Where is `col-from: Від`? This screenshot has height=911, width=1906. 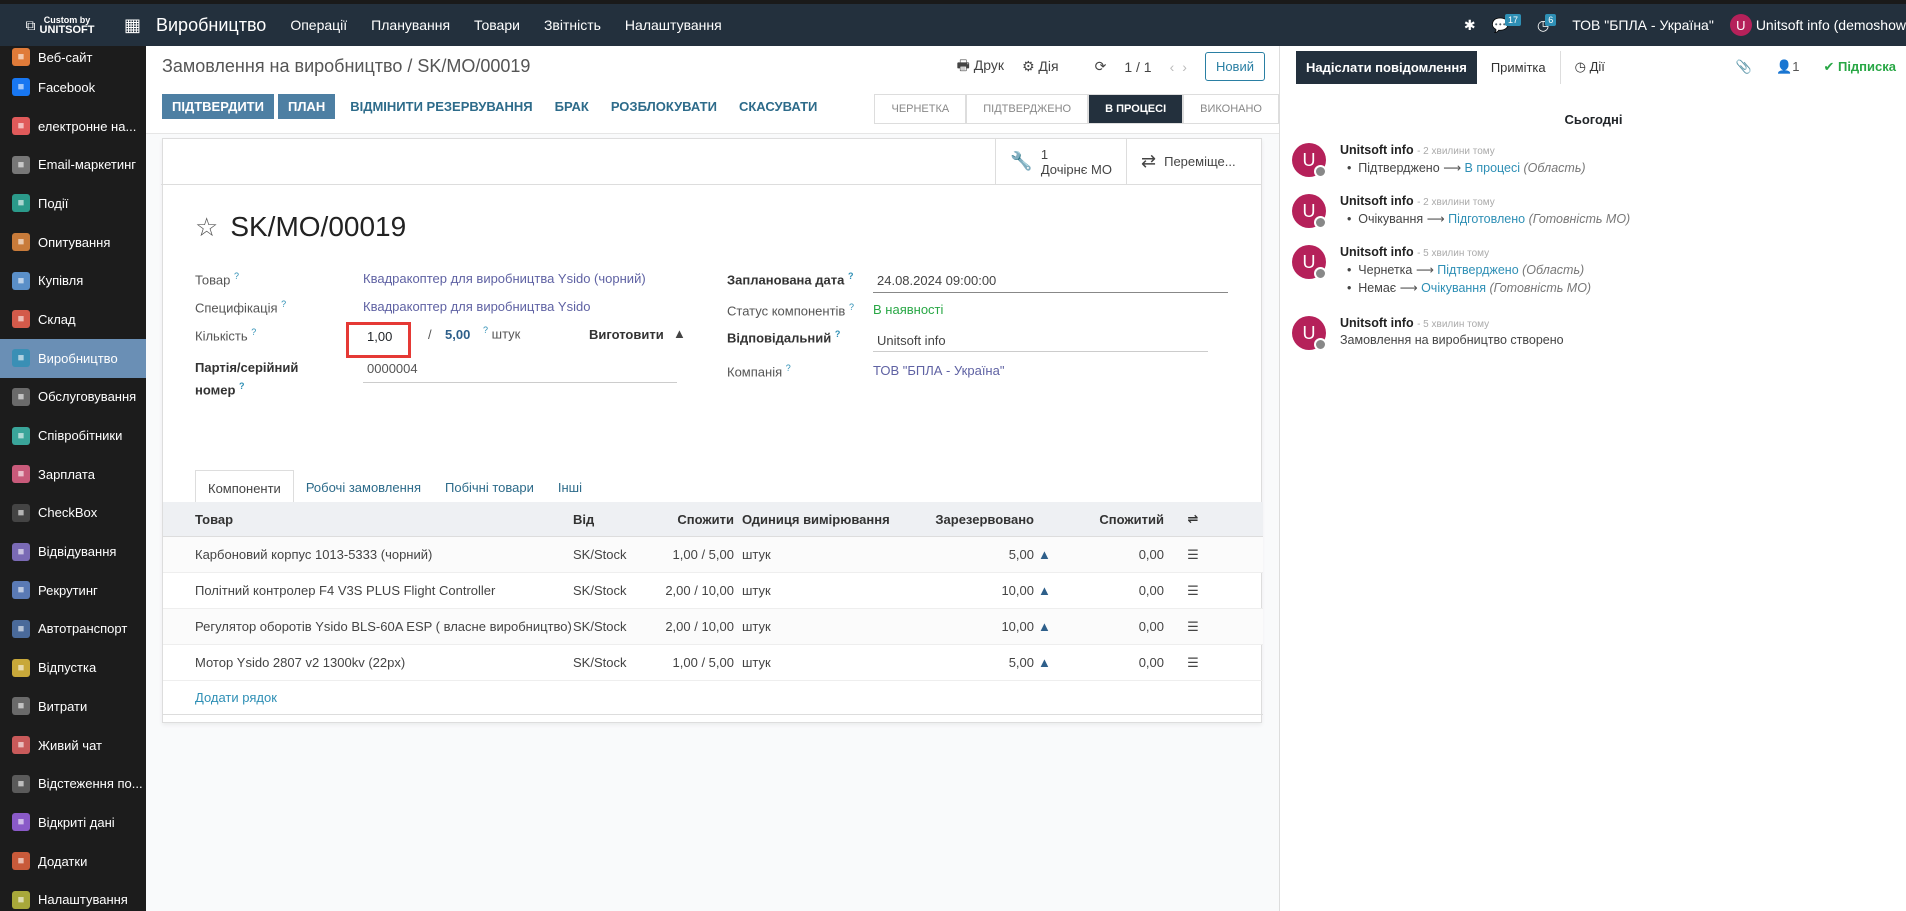
col-from: Від is located at coordinates (615, 519).